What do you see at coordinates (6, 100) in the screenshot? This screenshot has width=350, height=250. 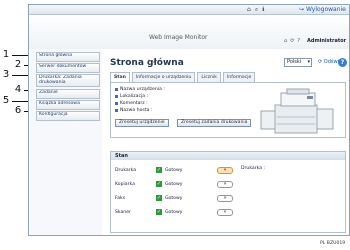 I see `callout-number: 5` at bounding box center [6, 100].